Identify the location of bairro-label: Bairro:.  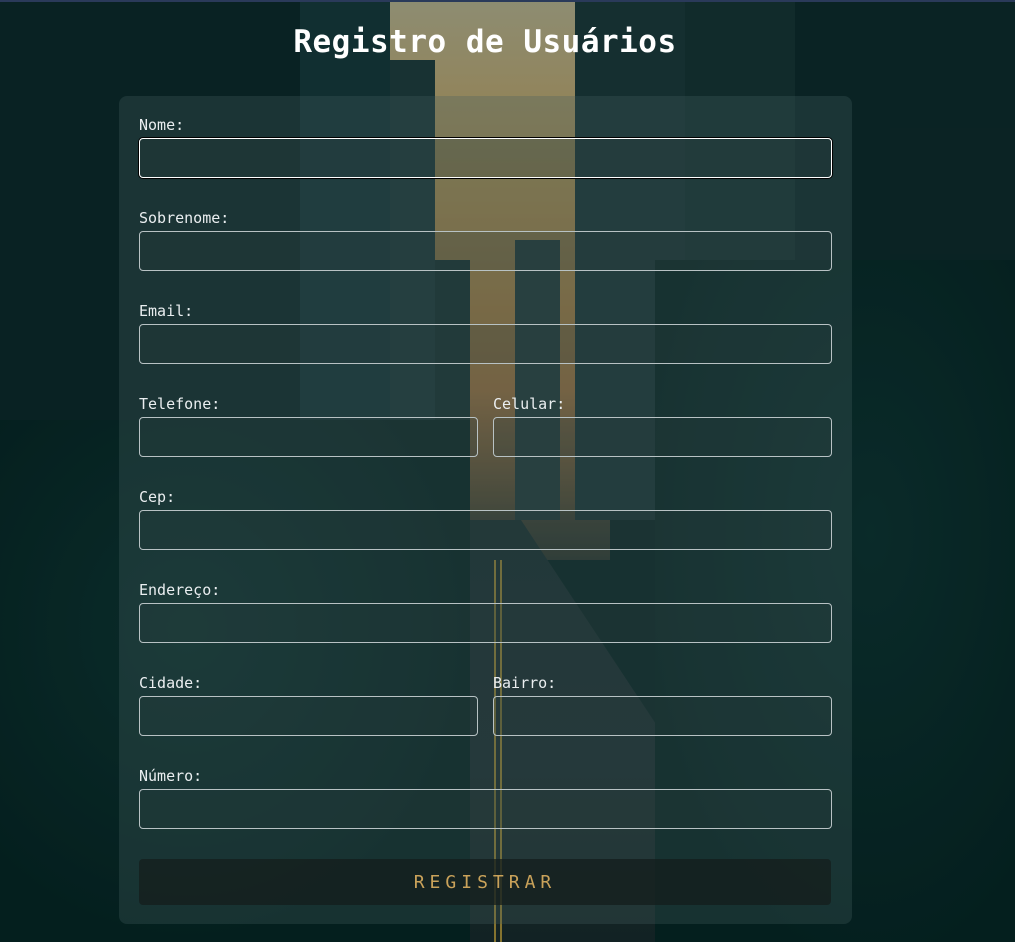
(525, 683).